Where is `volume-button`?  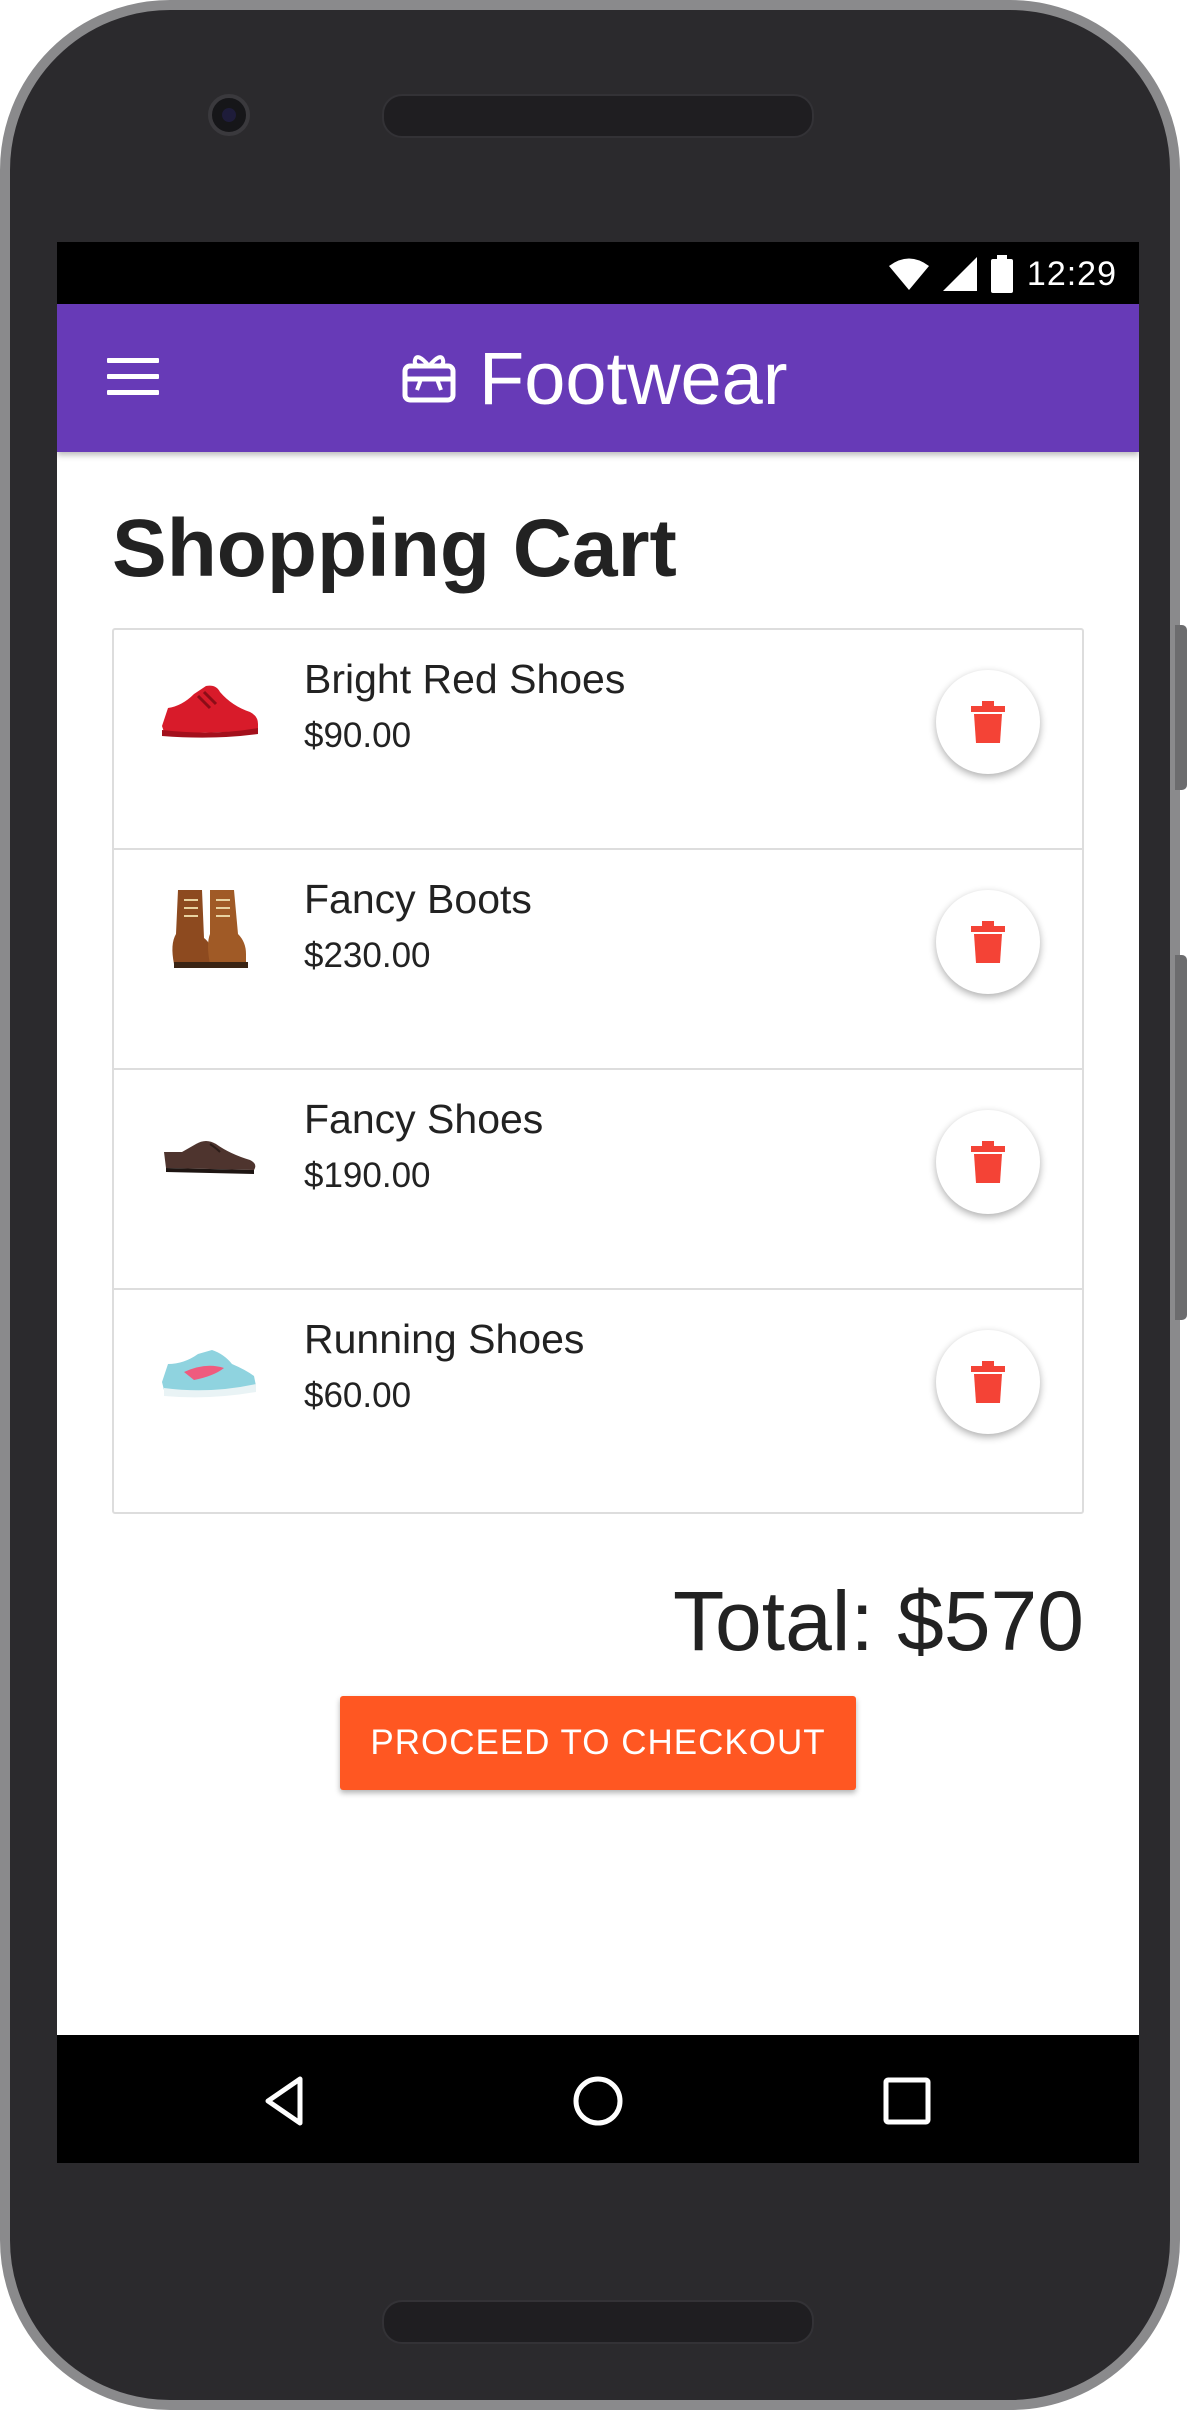
volume-button is located at coordinates (1181, 1137).